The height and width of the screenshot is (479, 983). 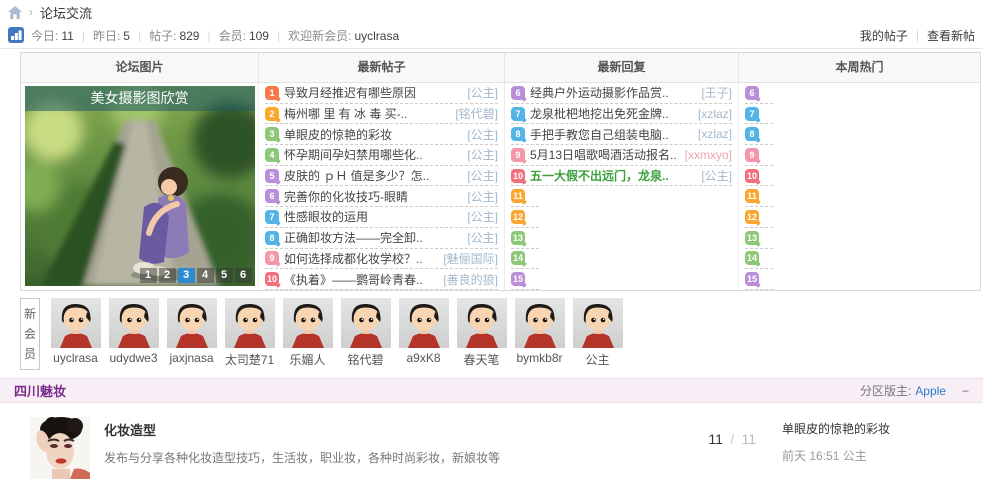 What do you see at coordinates (373, 175) in the screenshot?
I see `topic-title-link: 皮肤的 ｐＨ 值是多少？怎..` at bounding box center [373, 175].